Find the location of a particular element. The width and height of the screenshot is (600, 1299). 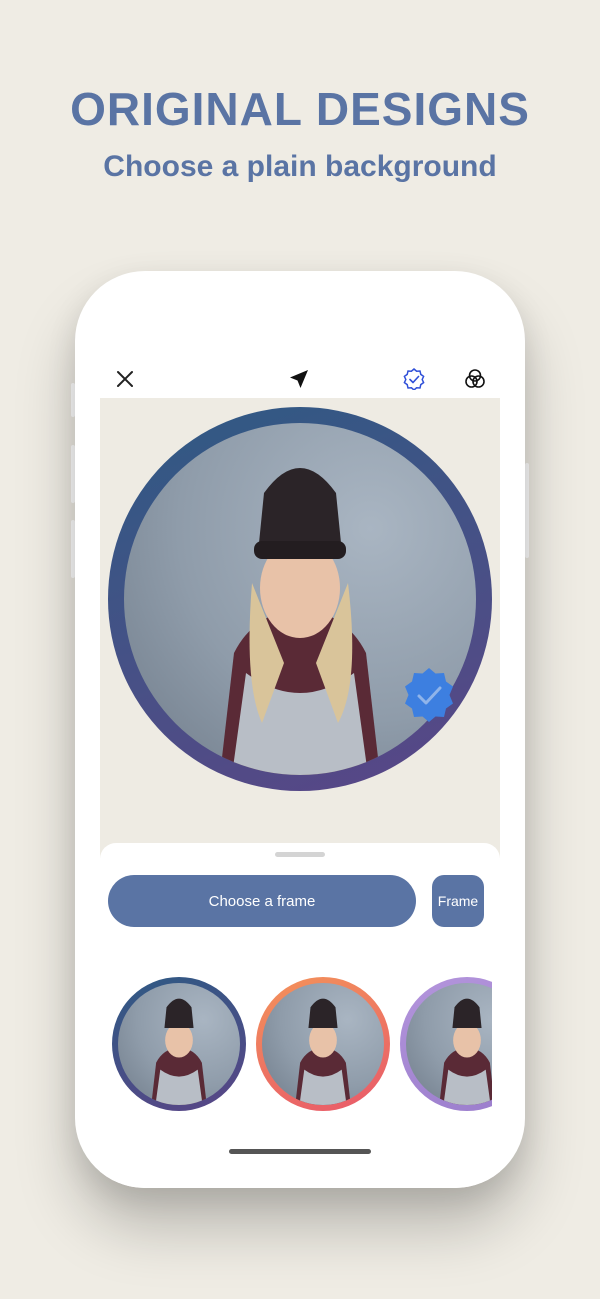

promo-title: ORIGINAL DESIGNS is located at coordinates (300, 109).